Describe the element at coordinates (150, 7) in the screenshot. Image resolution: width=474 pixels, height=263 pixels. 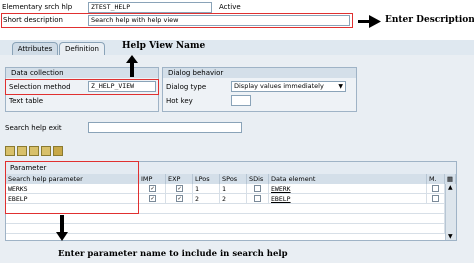
I see `elem-search-help-field: ZTEST_HELP` at that location.